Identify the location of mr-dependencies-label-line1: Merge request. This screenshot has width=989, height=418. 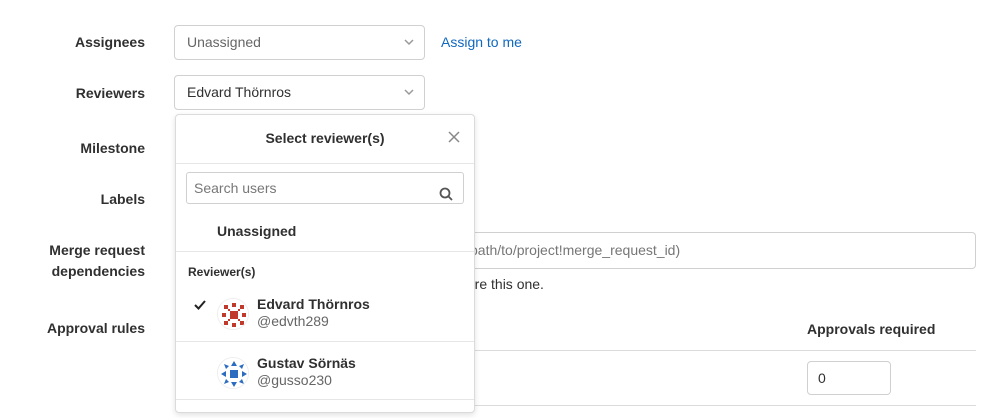
(97, 250).